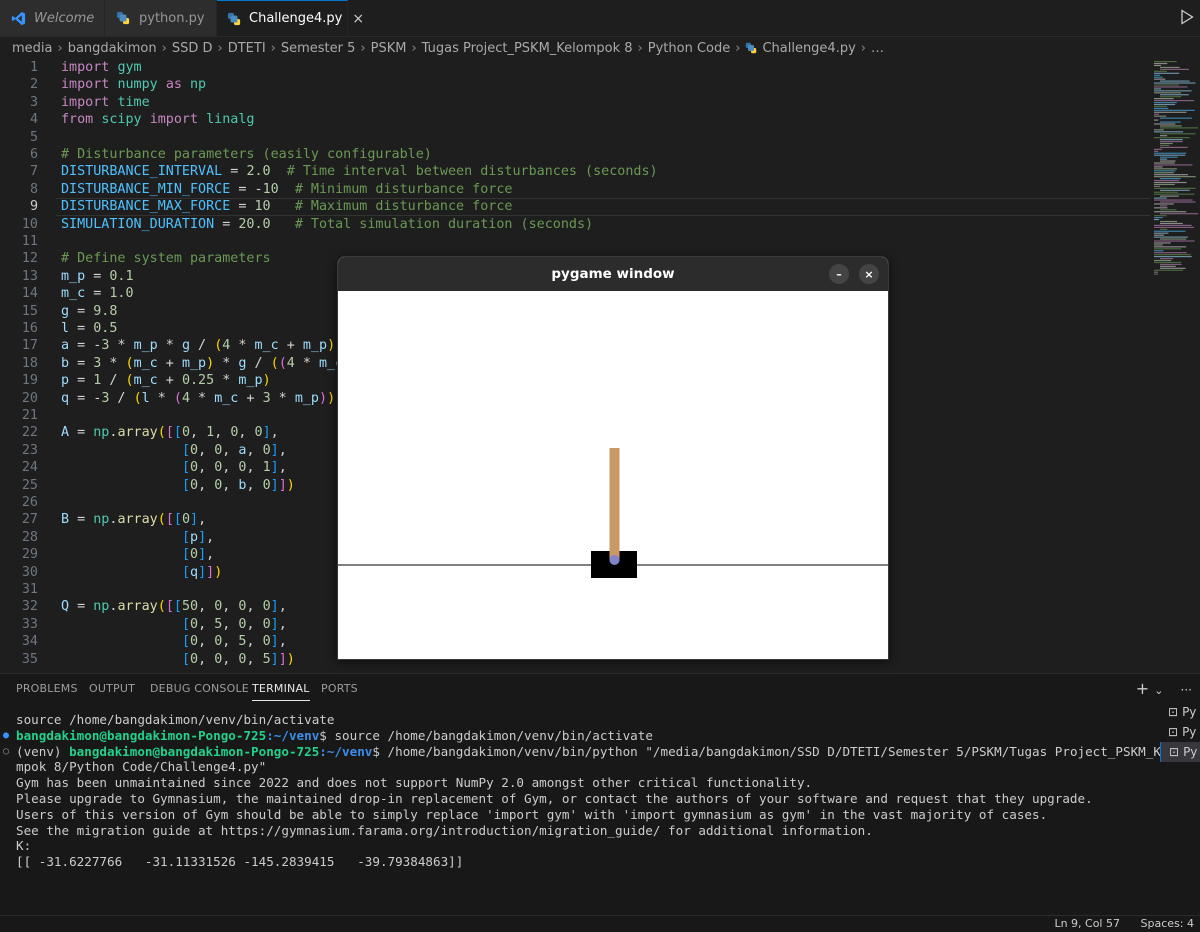 This screenshot has height=932, width=1200. Describe the element at coordinates (575, 102) in the screenshot. I see `code-line: 3 import time` at that location.